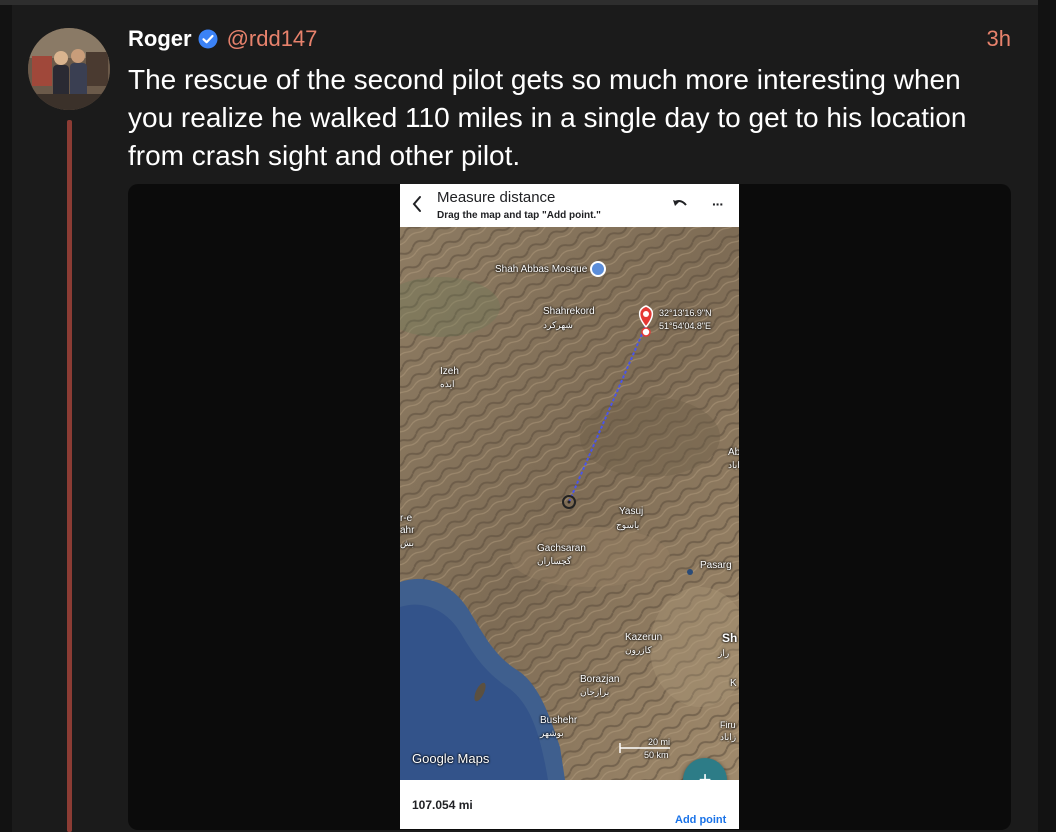  What do you see at coordinates (733, 683) in the screenshot?
I see `map-label-edge-right-5: K` at bounding box center [733, 683].